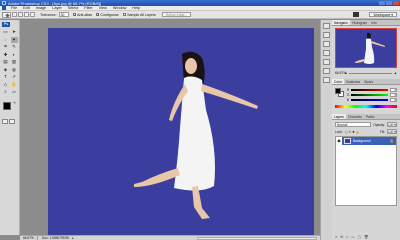 This screenshot has height=240, width=400. Describe the element at coordinates (26, 8) in the screenshot. I see `menu-edit: Edit` at that location.